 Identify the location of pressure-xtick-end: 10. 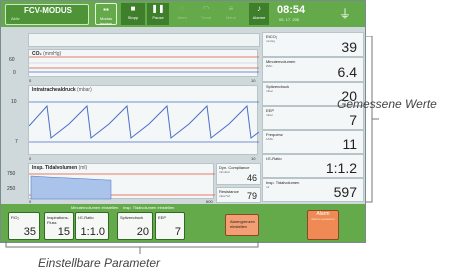
(253, 158).